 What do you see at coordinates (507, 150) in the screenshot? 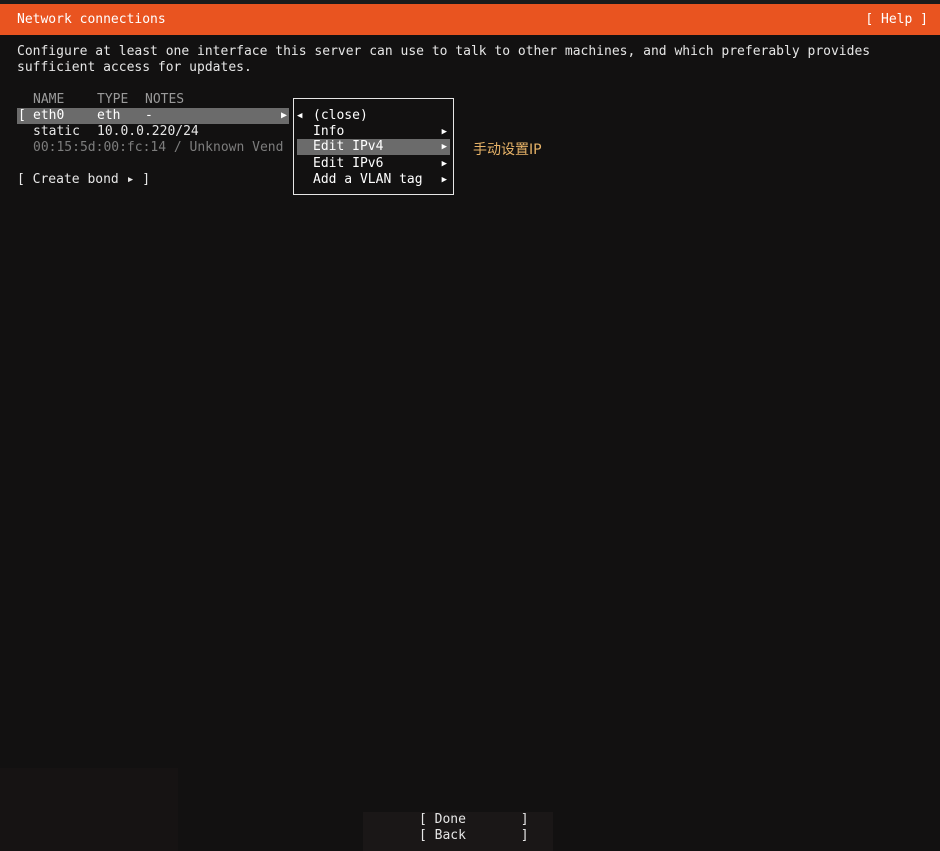
I see `annotation-label: 手动设置IP` at bounding box center [507, 150].